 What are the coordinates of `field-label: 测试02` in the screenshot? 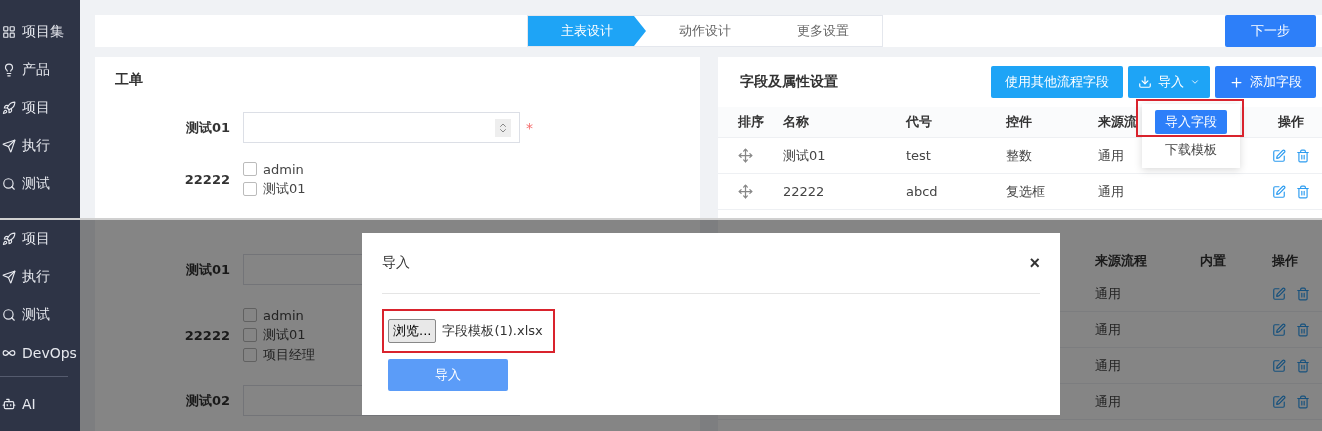 It's located at (207, 400).